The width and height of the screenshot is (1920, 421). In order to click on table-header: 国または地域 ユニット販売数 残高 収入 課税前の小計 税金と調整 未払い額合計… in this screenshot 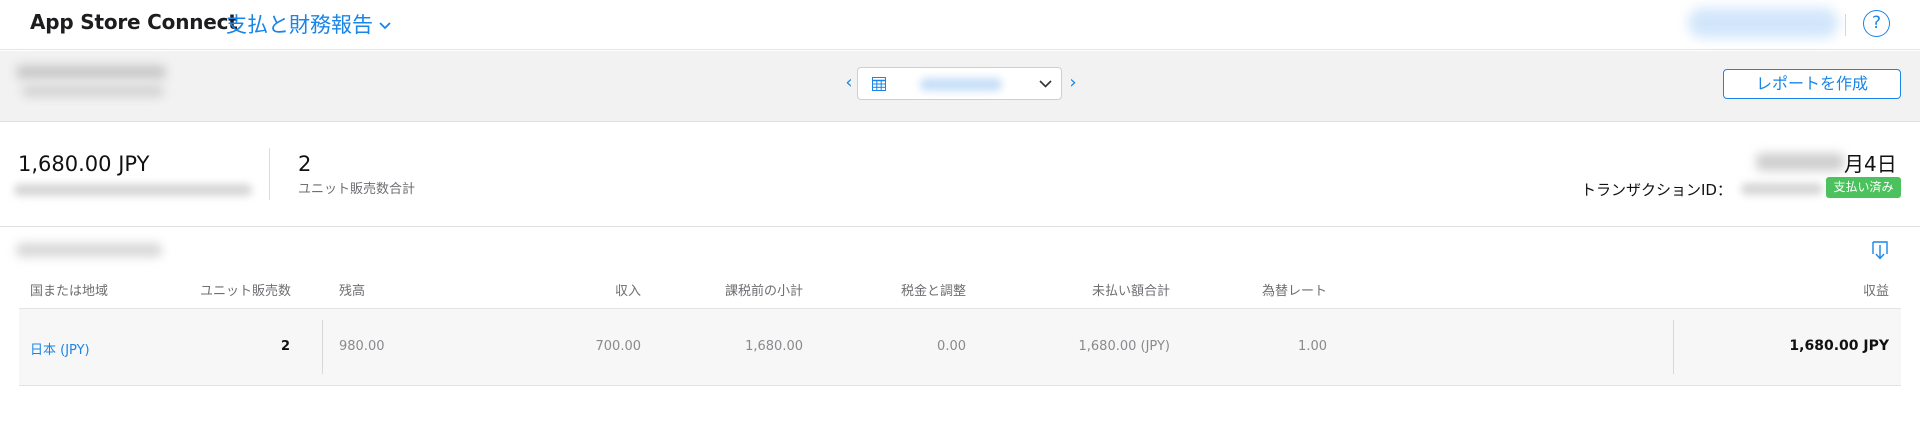, I will do `click(960, 292)`.